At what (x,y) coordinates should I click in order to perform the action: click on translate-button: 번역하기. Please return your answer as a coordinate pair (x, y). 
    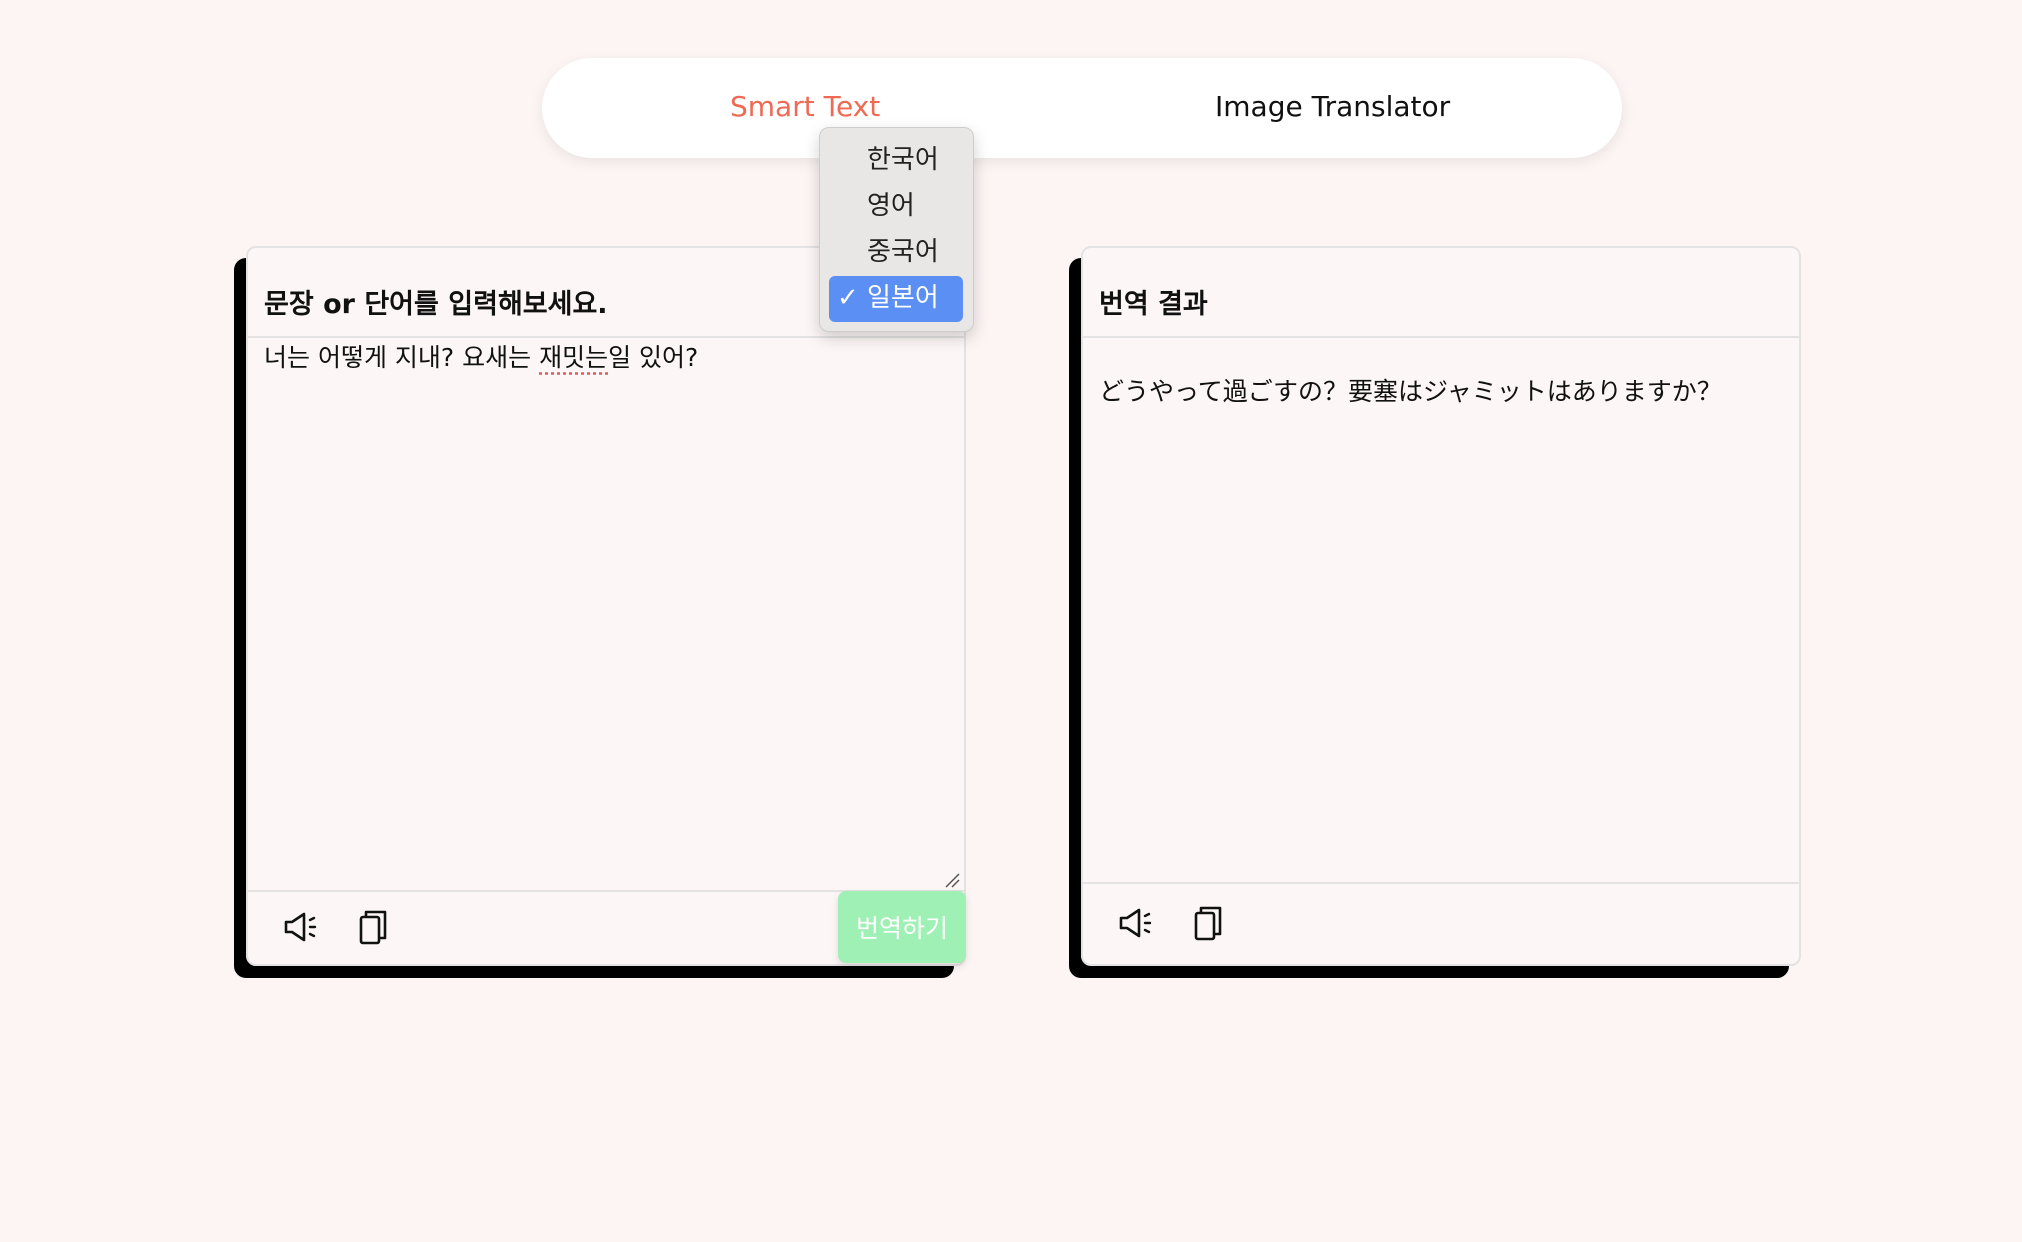
    Looking at the image, I should click on (902, 927).